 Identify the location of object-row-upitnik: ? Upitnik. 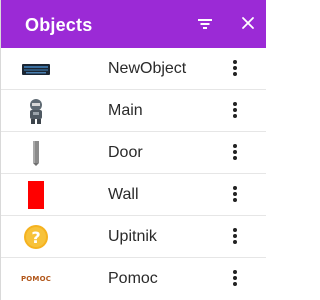
(133, 237).